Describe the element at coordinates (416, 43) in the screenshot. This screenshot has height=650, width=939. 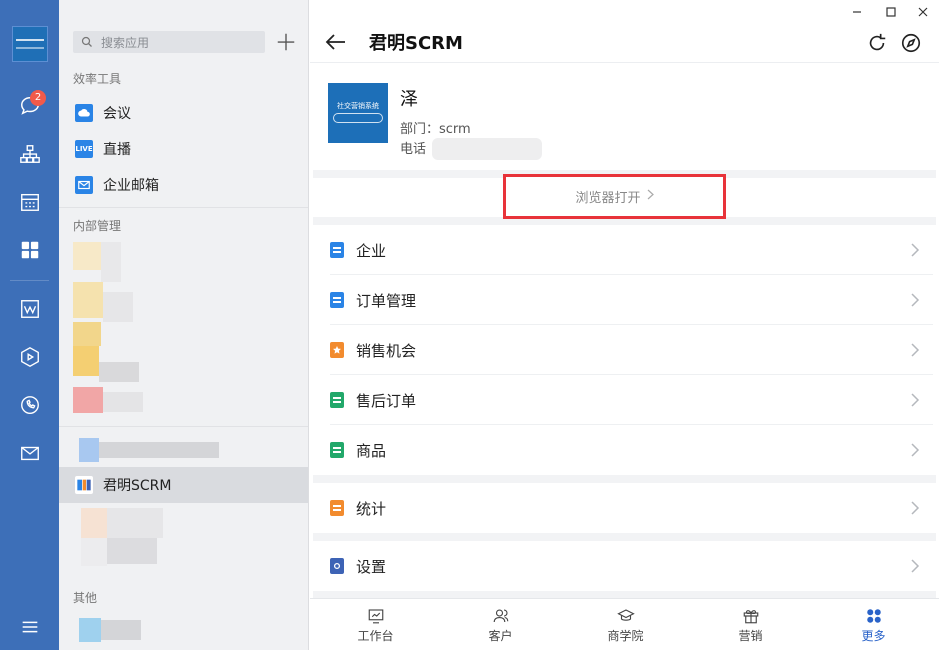
I see `page-title: 君明SCRM` at that location.